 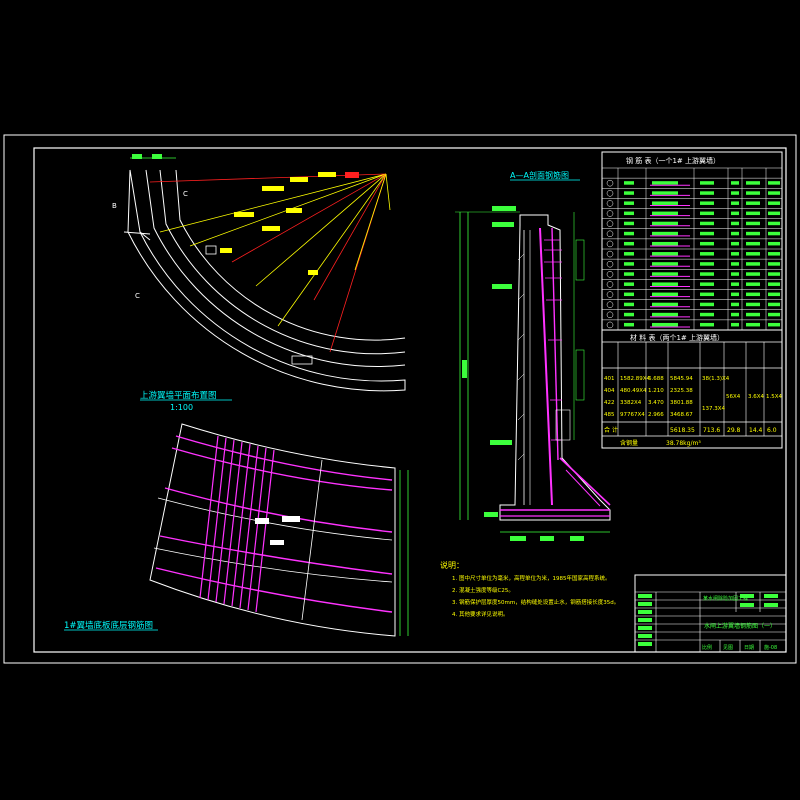 I want to click on project-name: 某水闸除险加固工程, so click(x=725, y=598).